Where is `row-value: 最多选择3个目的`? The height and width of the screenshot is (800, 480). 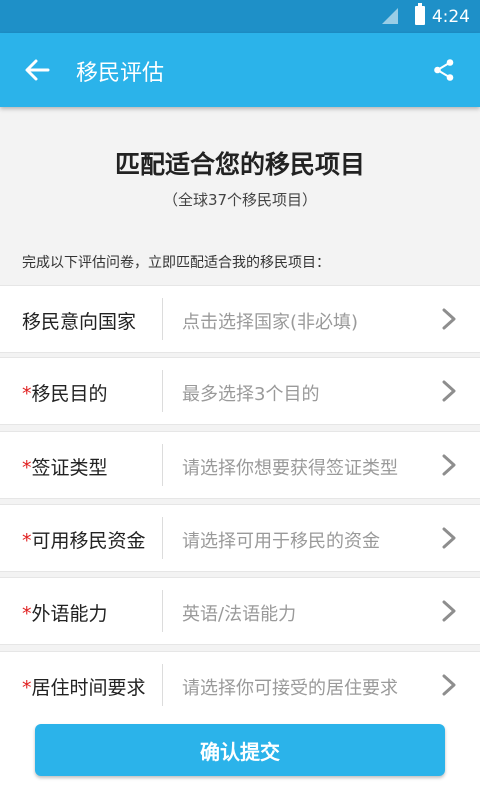 row-value: 最多选择3个目的 is located at coordinates (250, 393).